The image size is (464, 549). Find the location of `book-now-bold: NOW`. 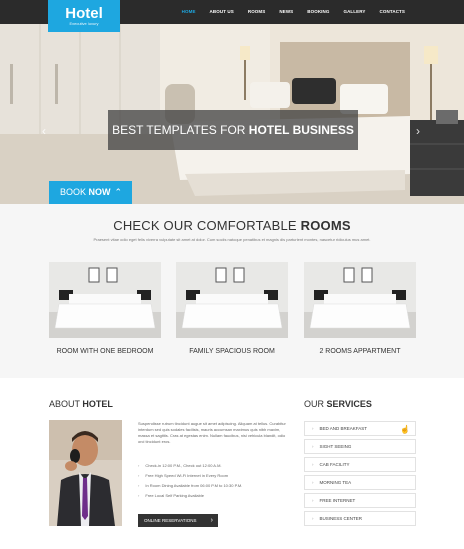

book-now-bold: NOW is located at coordinates (99, 192).